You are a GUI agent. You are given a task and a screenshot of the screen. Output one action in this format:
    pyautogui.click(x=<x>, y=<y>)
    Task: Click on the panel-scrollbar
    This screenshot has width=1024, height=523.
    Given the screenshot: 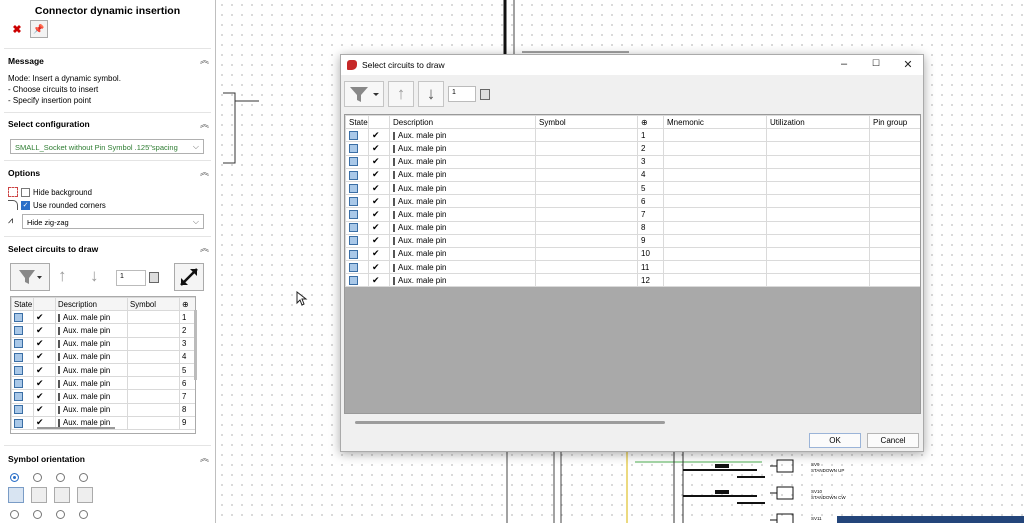 What is the action you would take?
    pyautogui.click(x=195, y=345)
    